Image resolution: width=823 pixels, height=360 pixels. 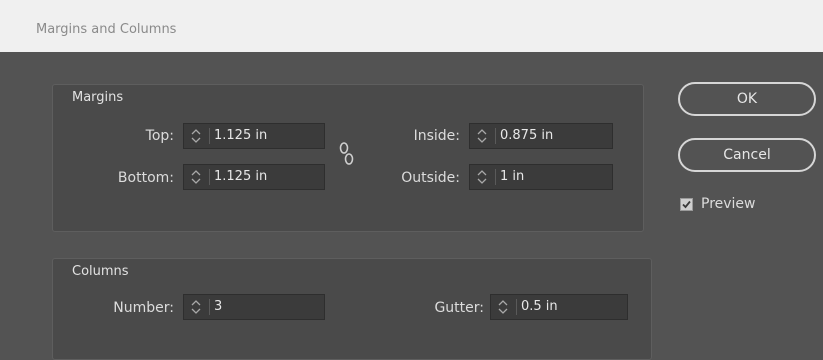 I want to click on checkmark-icon, so click(x=686, y=204).